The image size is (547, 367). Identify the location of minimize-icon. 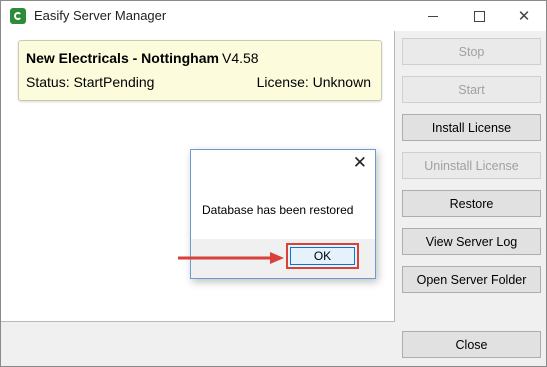
(433, 16).